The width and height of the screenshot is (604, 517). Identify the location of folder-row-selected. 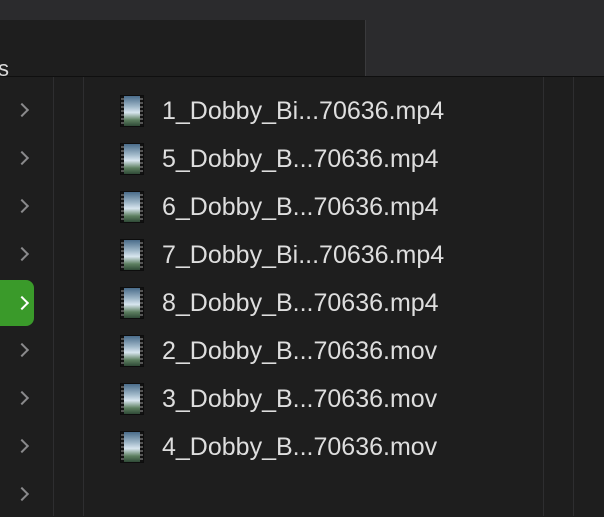
(17, 303).